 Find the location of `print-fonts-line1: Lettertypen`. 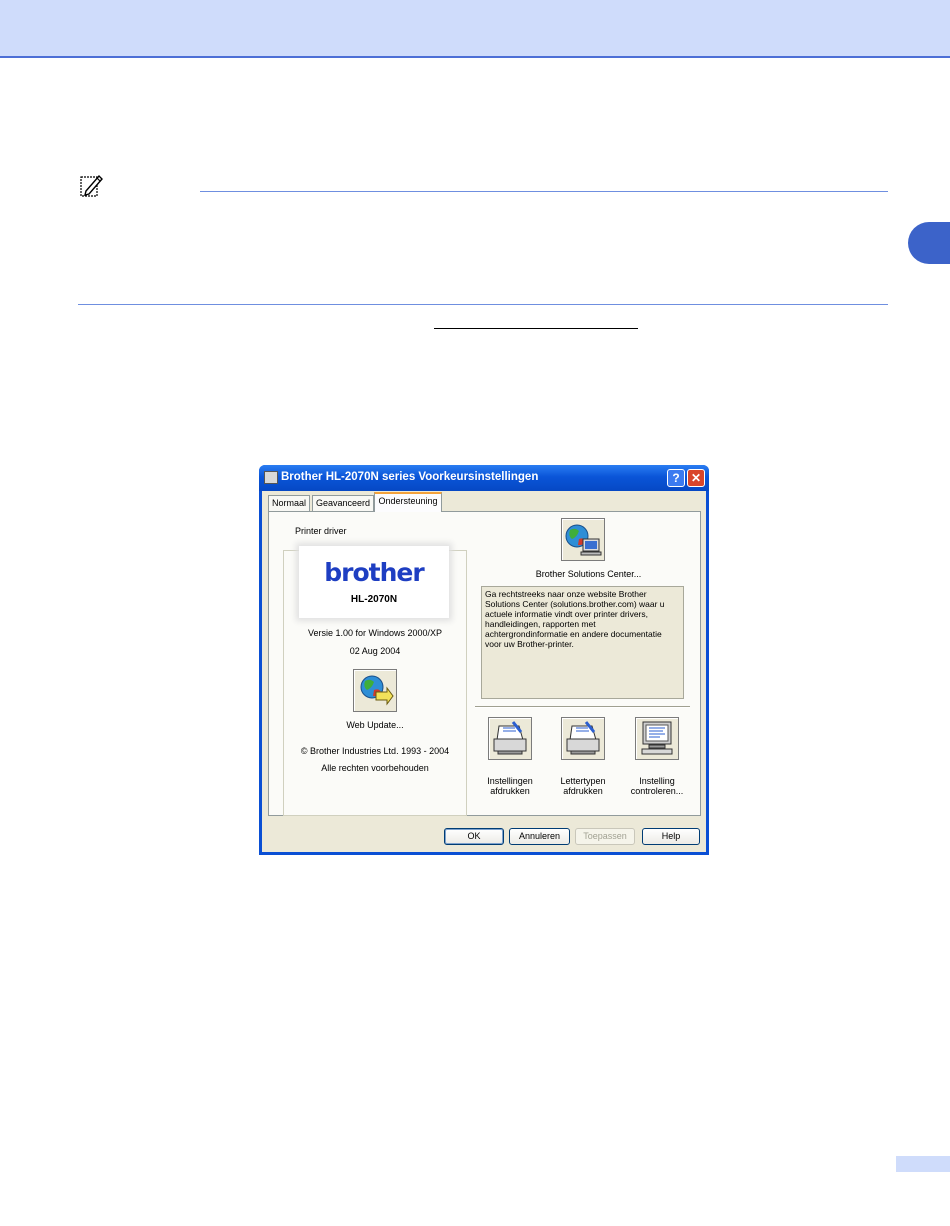

print-fonts-line1: Lettertypen is located at coordinates (583, 781).